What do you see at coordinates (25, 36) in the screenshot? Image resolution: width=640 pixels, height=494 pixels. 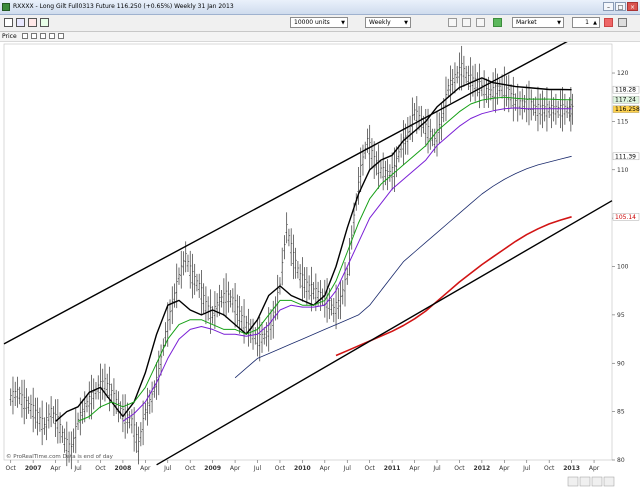 I see `wrench-icon` at bounding box center [25, 36].